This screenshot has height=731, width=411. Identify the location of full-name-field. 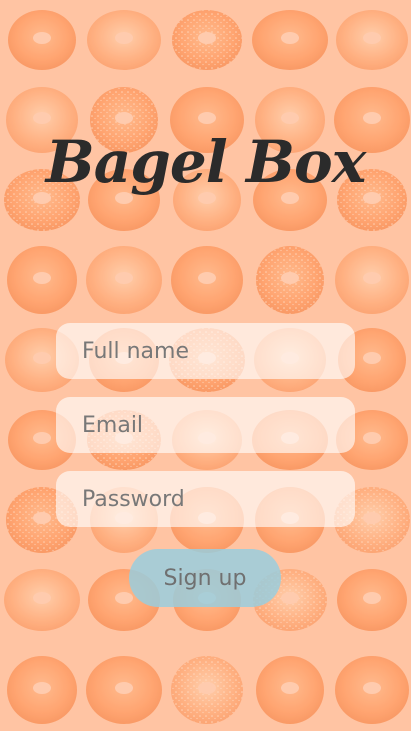
(205, 351).